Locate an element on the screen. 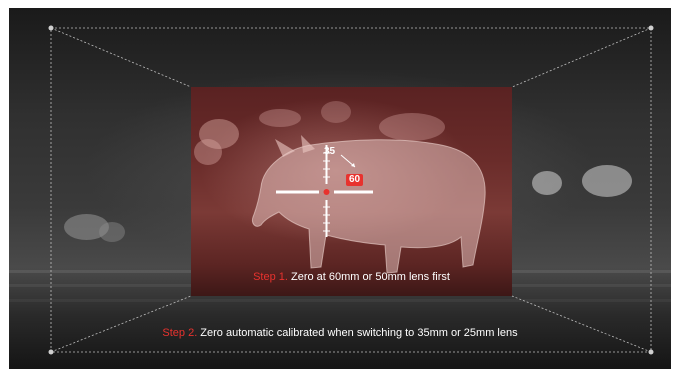  scope-reticle is located at coordinates (324, 191).